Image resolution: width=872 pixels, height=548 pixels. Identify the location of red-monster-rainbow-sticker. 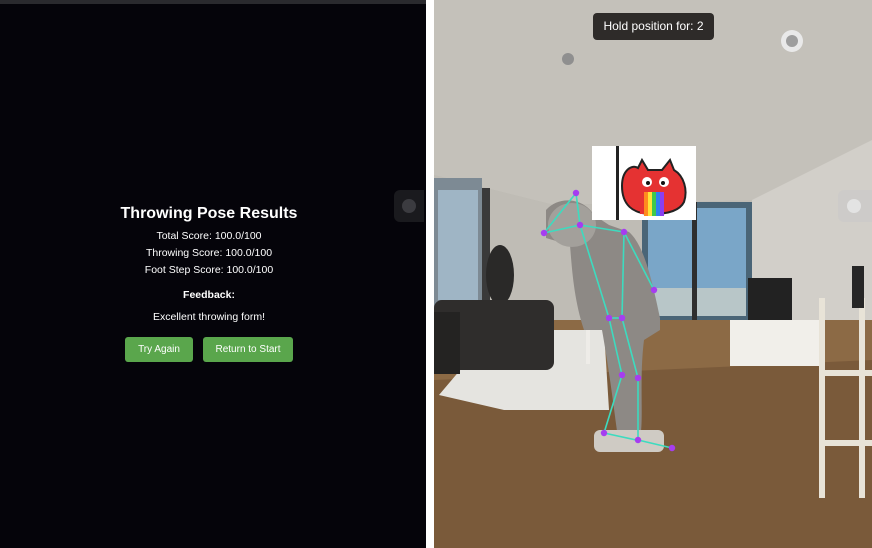
(644, 183).